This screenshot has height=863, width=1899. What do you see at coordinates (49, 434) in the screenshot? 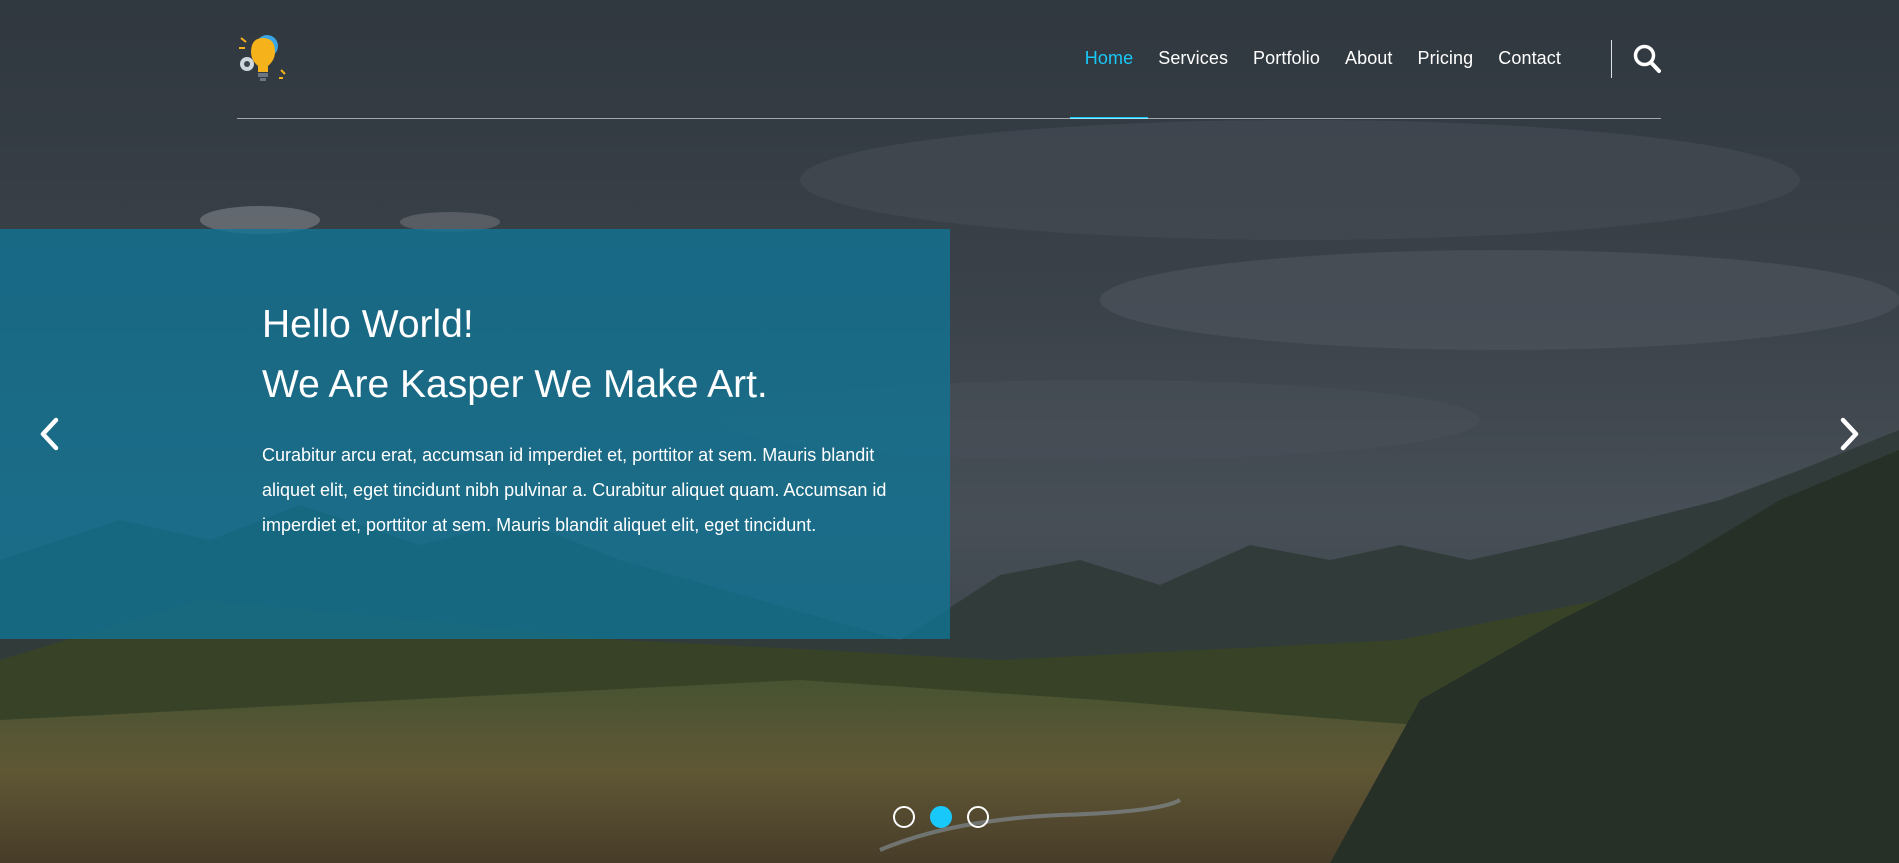
I see `chevron-left-icon` at bounding box center [49, 434].